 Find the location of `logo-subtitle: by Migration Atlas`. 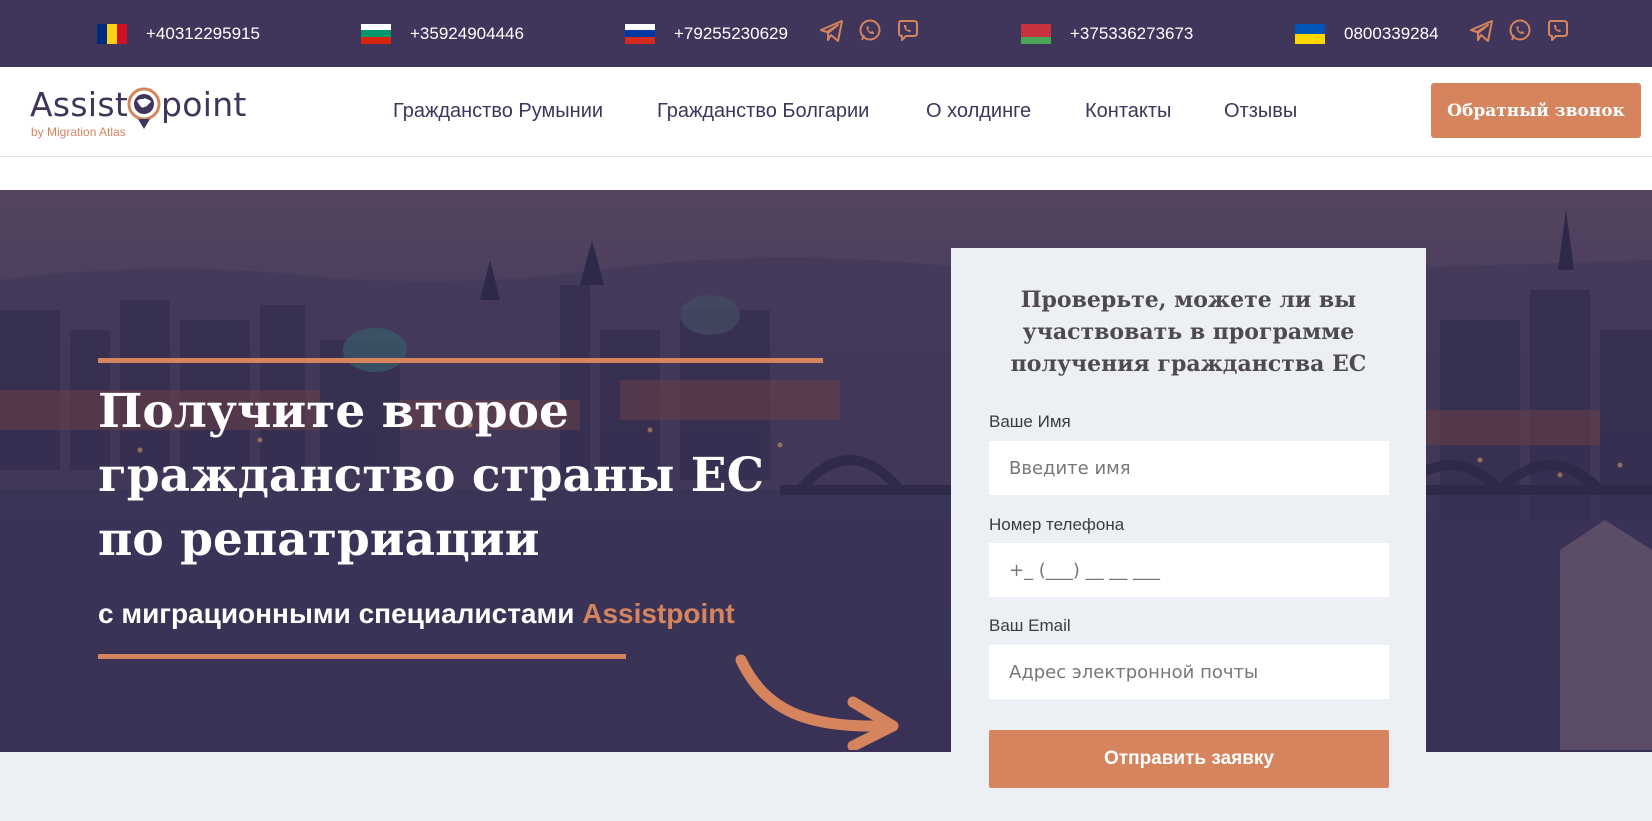

logo-subtitle: by Migration Atlas is located at coordinates (78, 132).